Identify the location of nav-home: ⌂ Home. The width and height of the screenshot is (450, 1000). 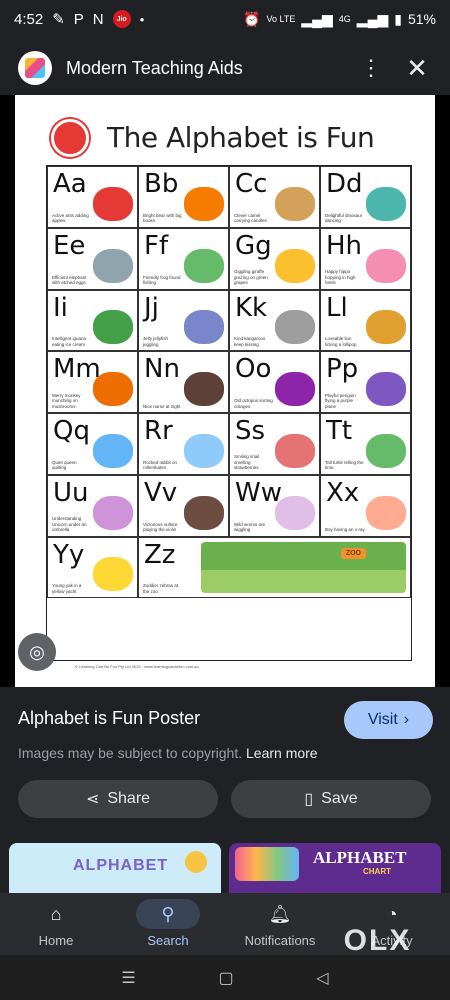
(56, 924).